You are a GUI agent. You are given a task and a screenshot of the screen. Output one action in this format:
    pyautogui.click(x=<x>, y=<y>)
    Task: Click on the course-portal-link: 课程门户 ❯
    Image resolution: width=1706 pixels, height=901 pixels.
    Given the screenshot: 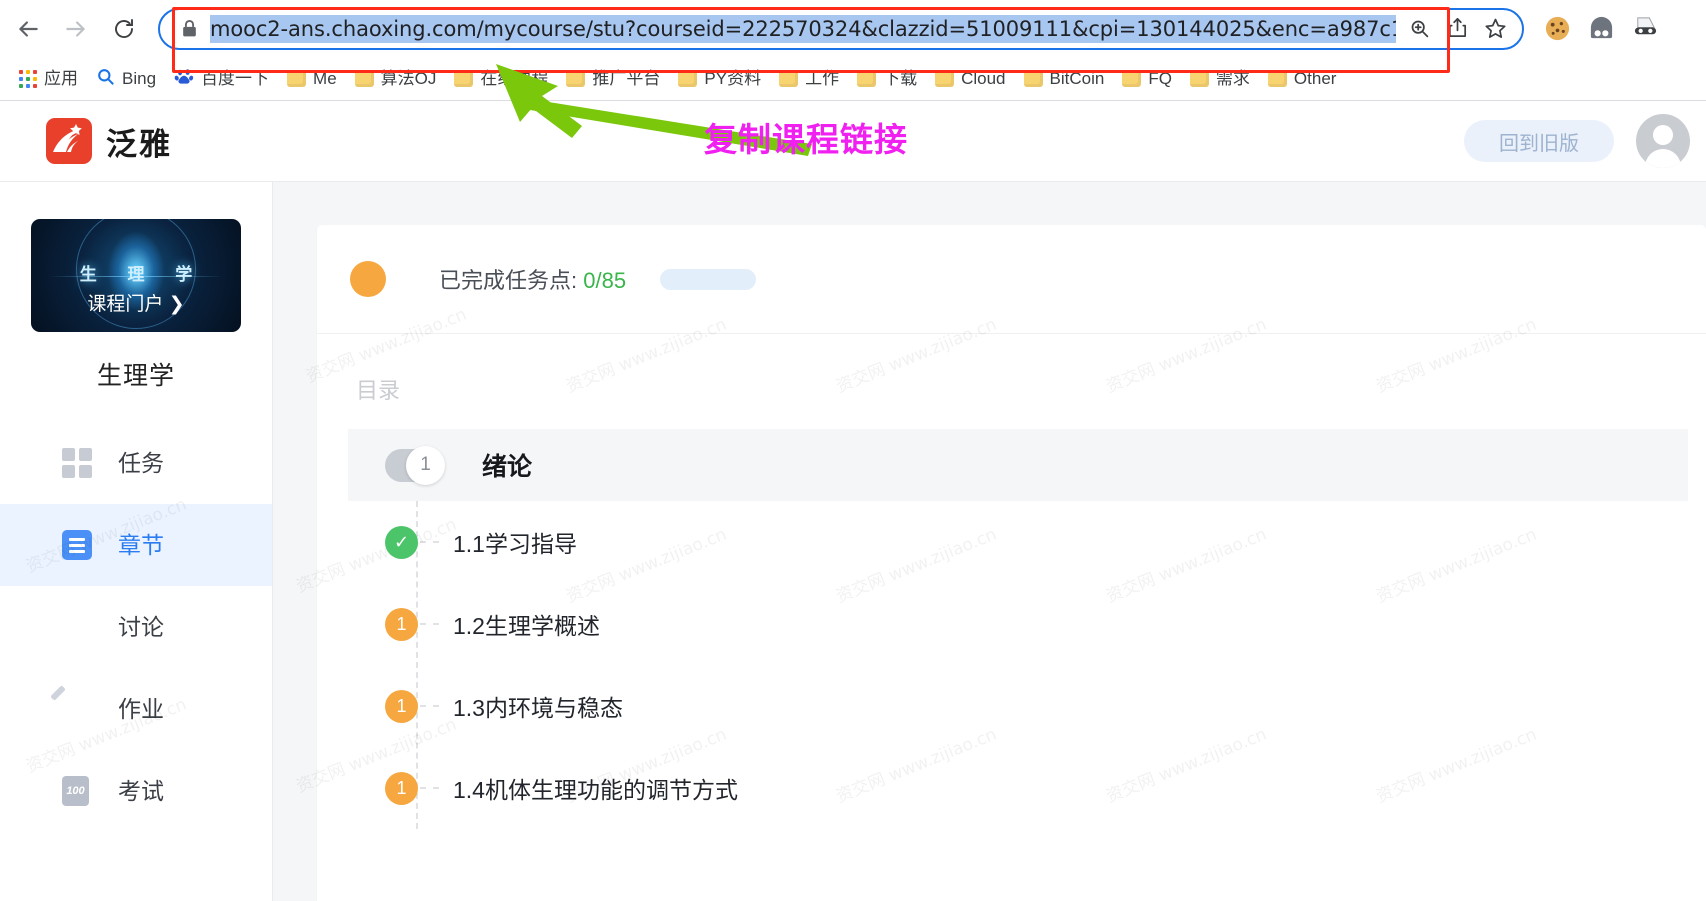 What is the action you would take?
    pyautogui.click(x=136, y=302)
    